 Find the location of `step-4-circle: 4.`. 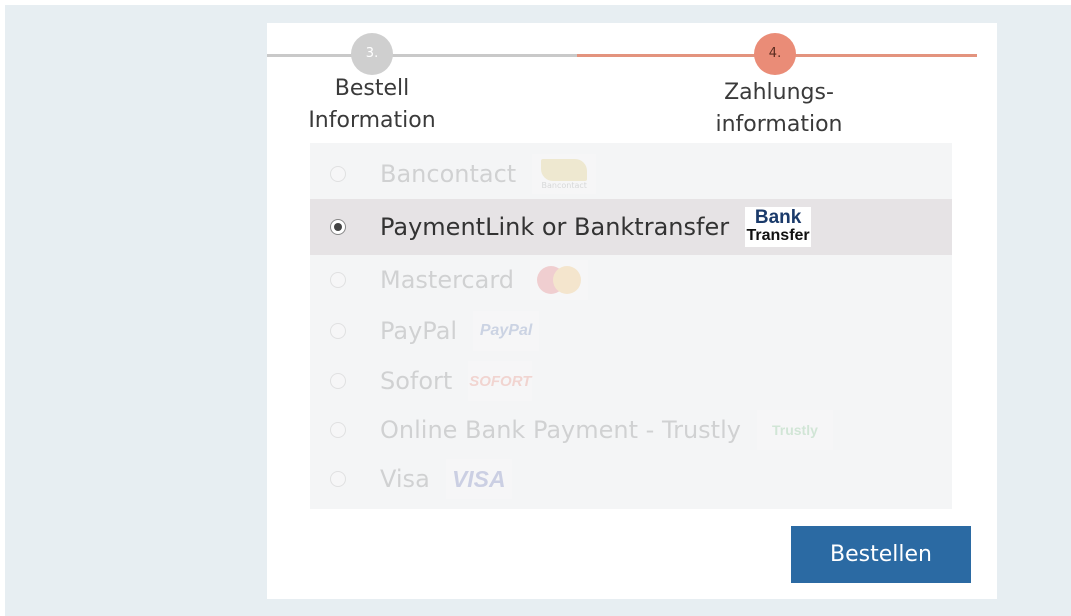

step-4-circle: 4. is located at coordinates (775, 54).